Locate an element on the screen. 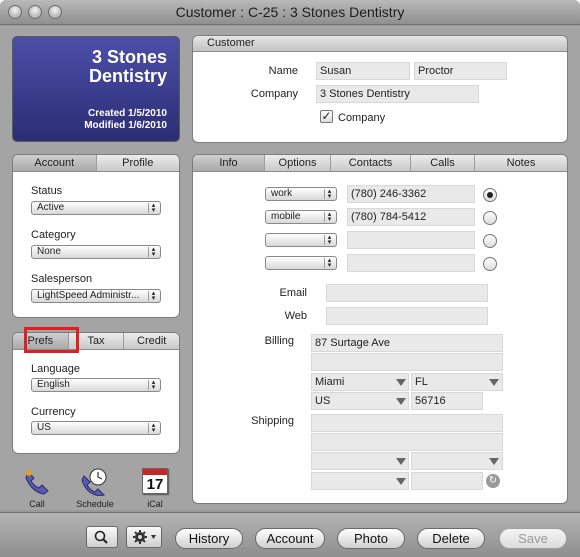  billing-city-field: Miami is located at coordinates (360, 382).